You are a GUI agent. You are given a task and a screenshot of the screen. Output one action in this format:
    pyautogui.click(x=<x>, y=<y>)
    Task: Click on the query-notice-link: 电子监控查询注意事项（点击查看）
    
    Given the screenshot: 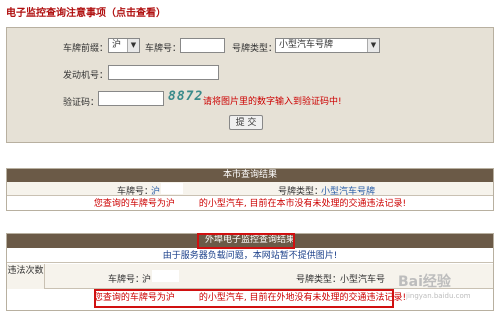 What is the action you would take?
    pyautogui.click(x=86, y=11)
    